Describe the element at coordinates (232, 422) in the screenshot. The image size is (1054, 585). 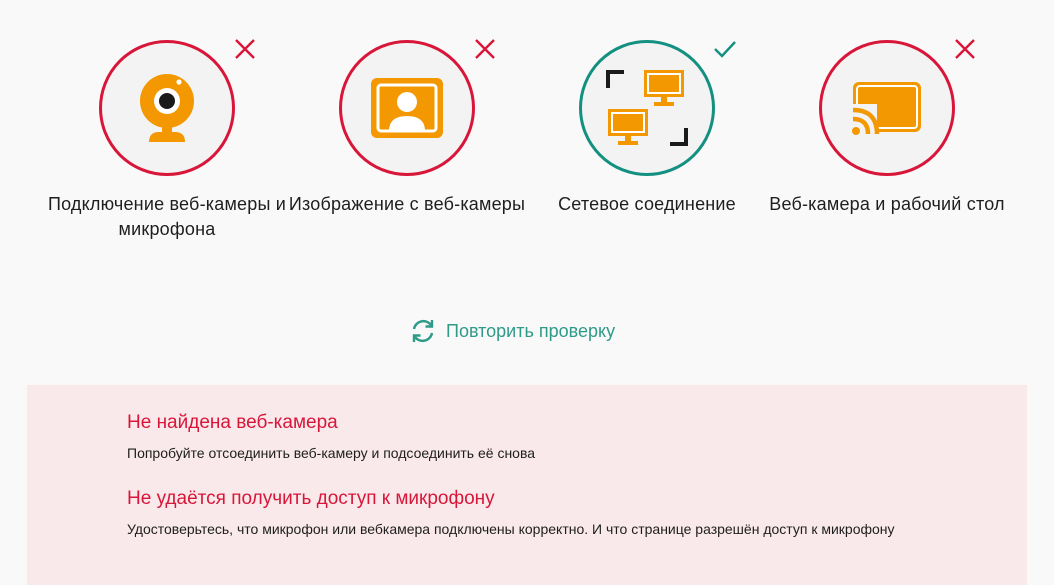
I see `error-title: Не найдена веб-камера` at that location.